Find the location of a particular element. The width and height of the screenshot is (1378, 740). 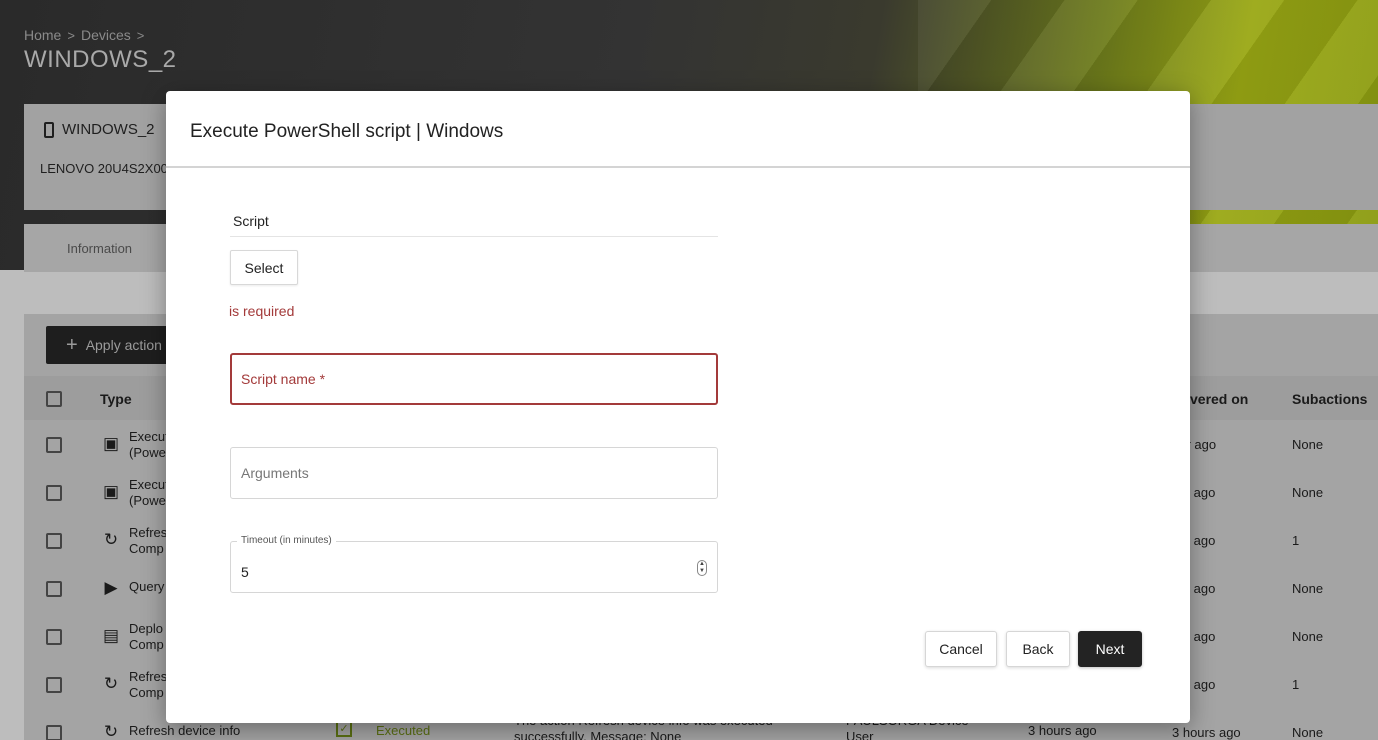

next-button: Next is located at coordinates (1110, 649).